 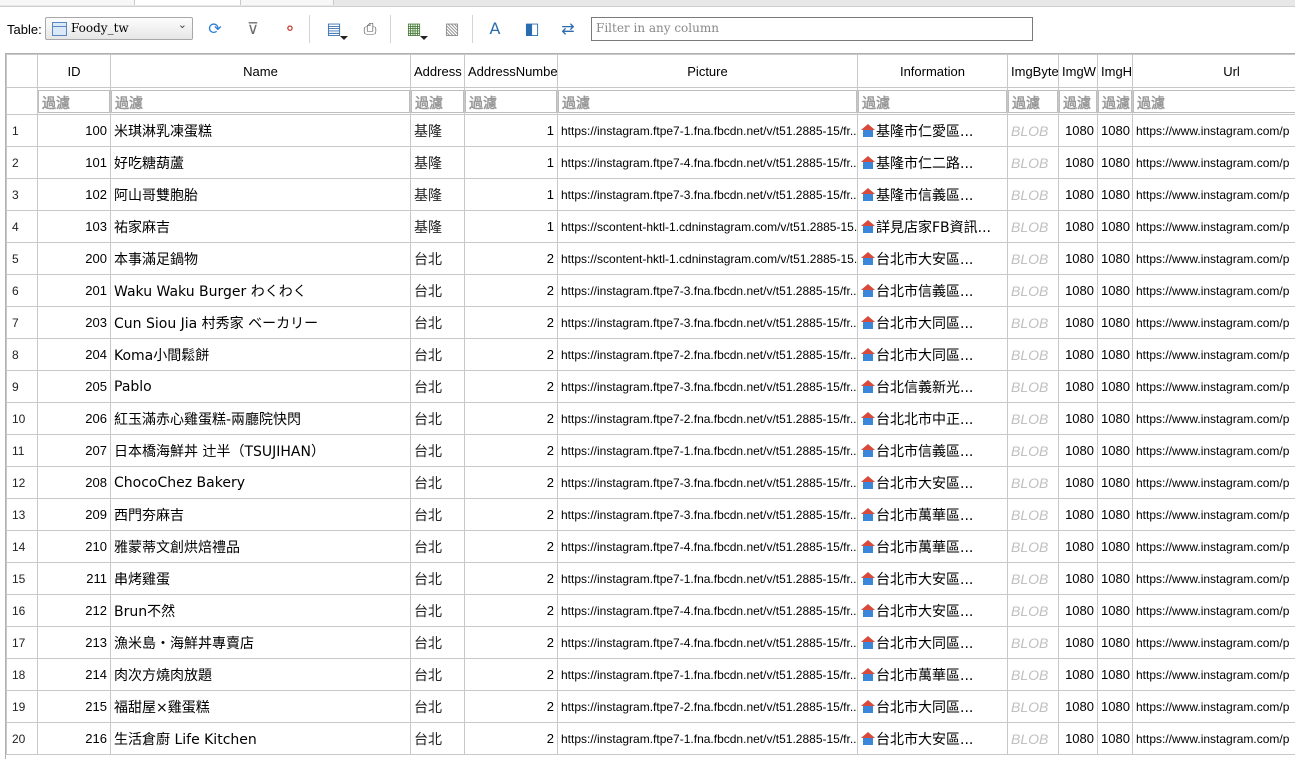 What do you see at coordinates (568, 29) in the screenshot?
I see `goto-cell-button: ⇄` at bounding box center [568, 29].